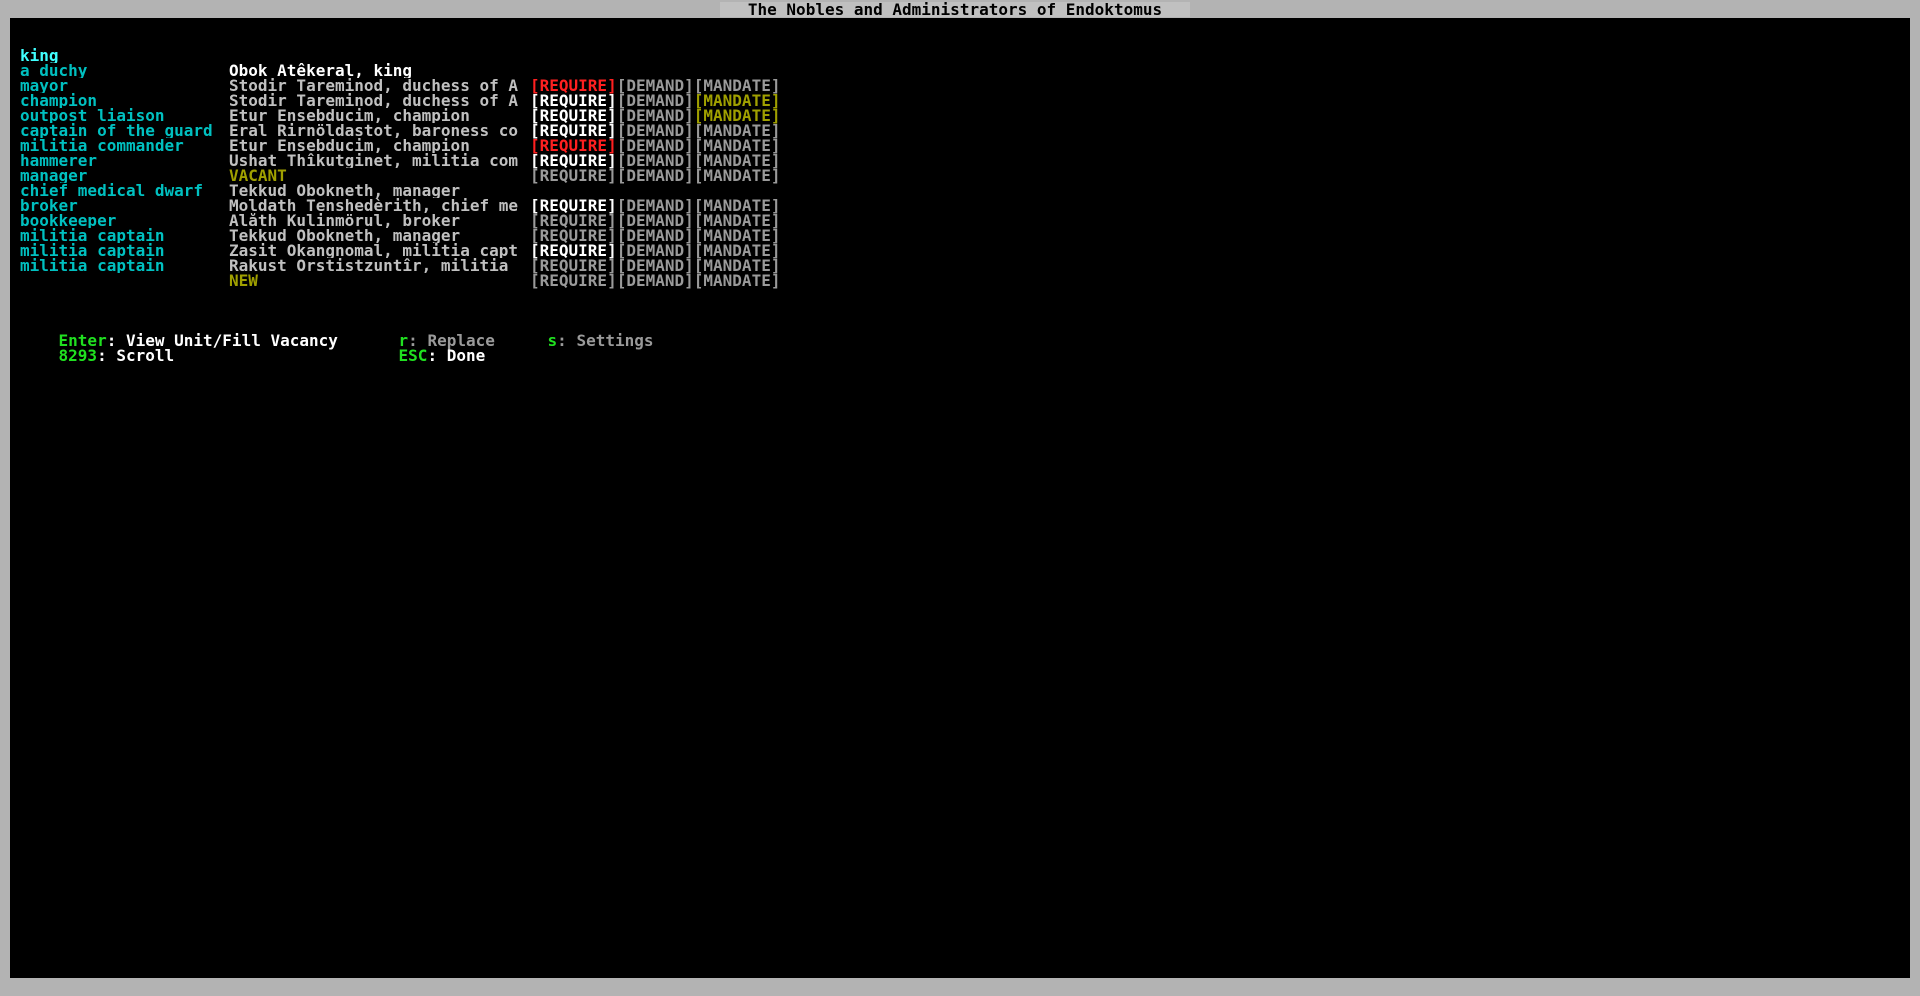 The image size is (1920, 996). I want to click on holder-name: Moldath Tenshedèrith, chief me, so click(373, 205).